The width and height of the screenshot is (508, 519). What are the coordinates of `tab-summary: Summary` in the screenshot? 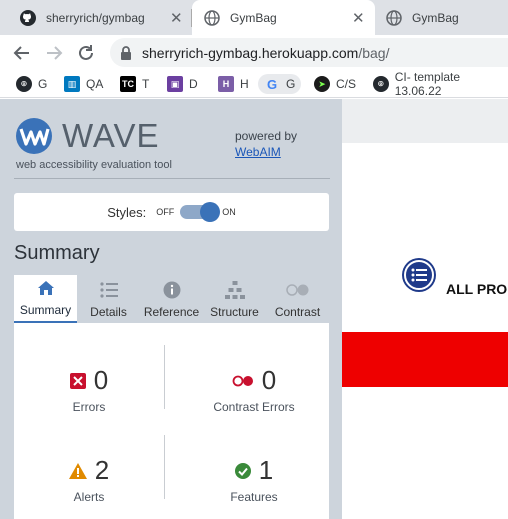 It's located at (45, 299).